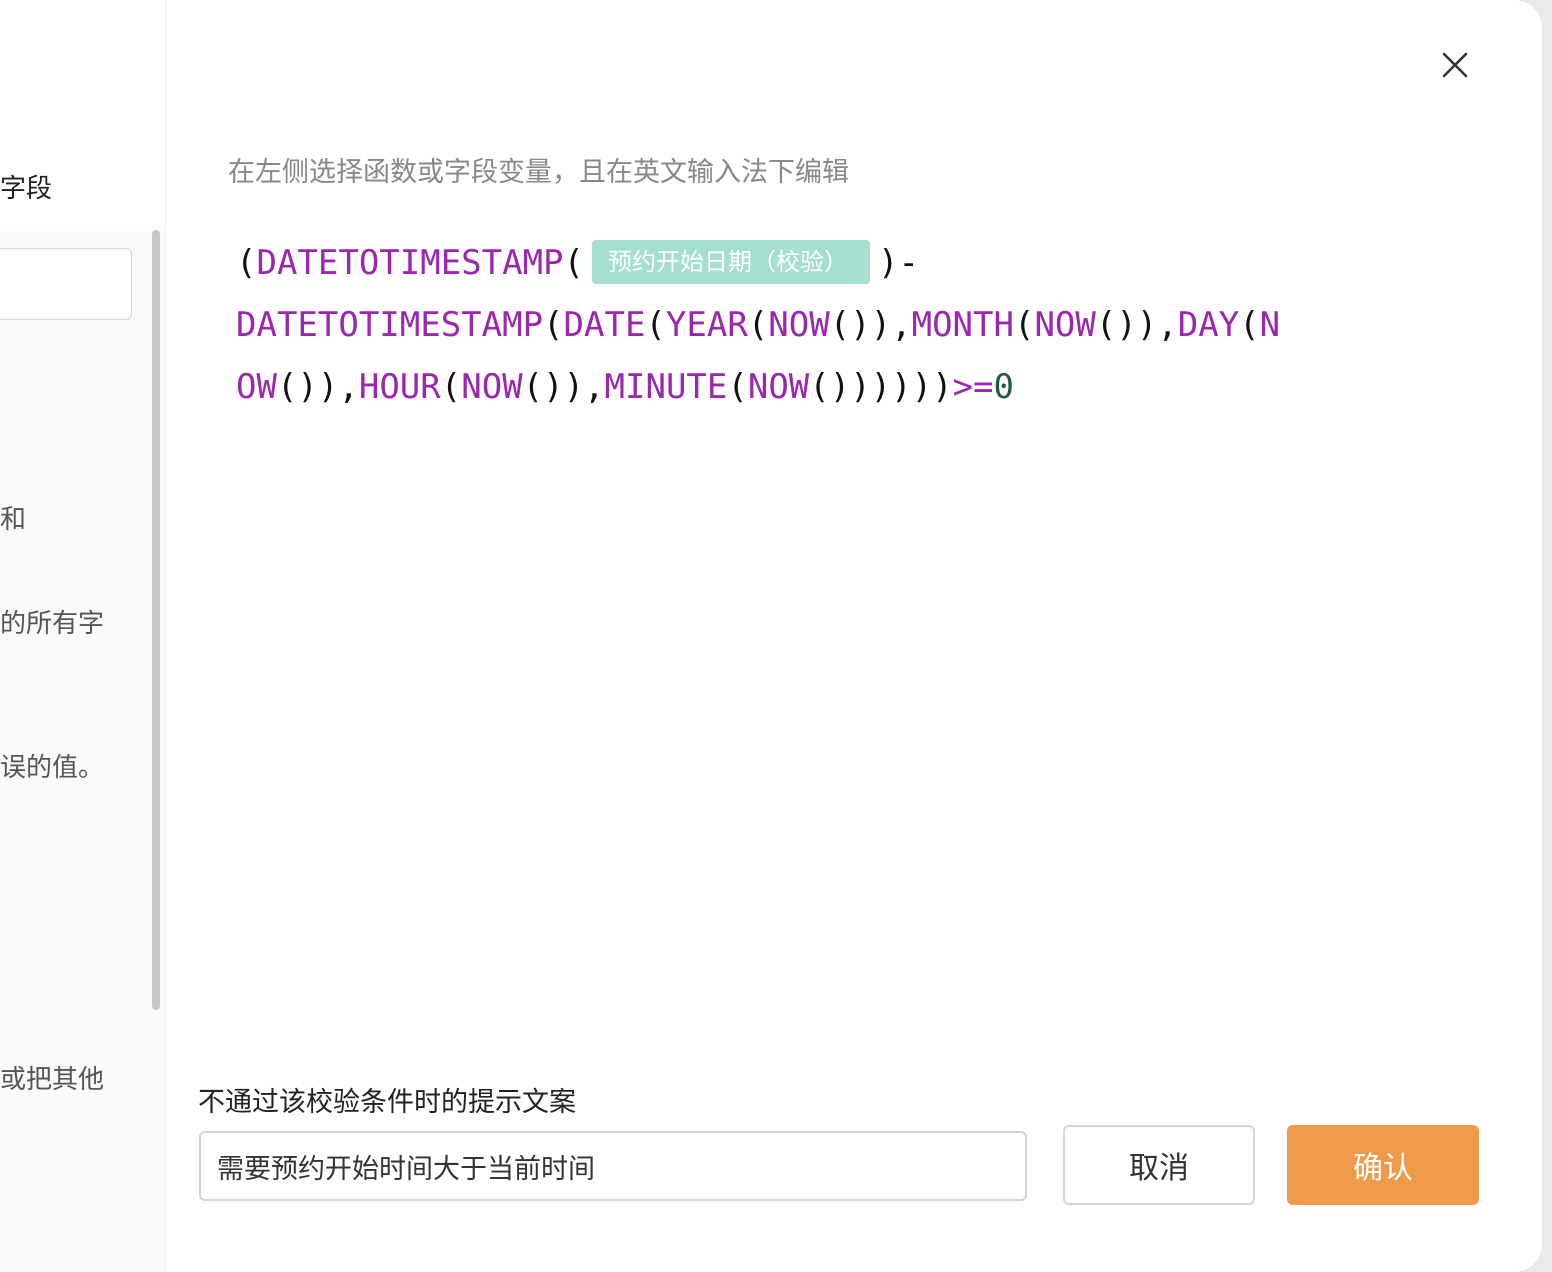  Describe the element at coordinates (1003, 387) in the screenshot. I see `formula-number: 0` at that location.